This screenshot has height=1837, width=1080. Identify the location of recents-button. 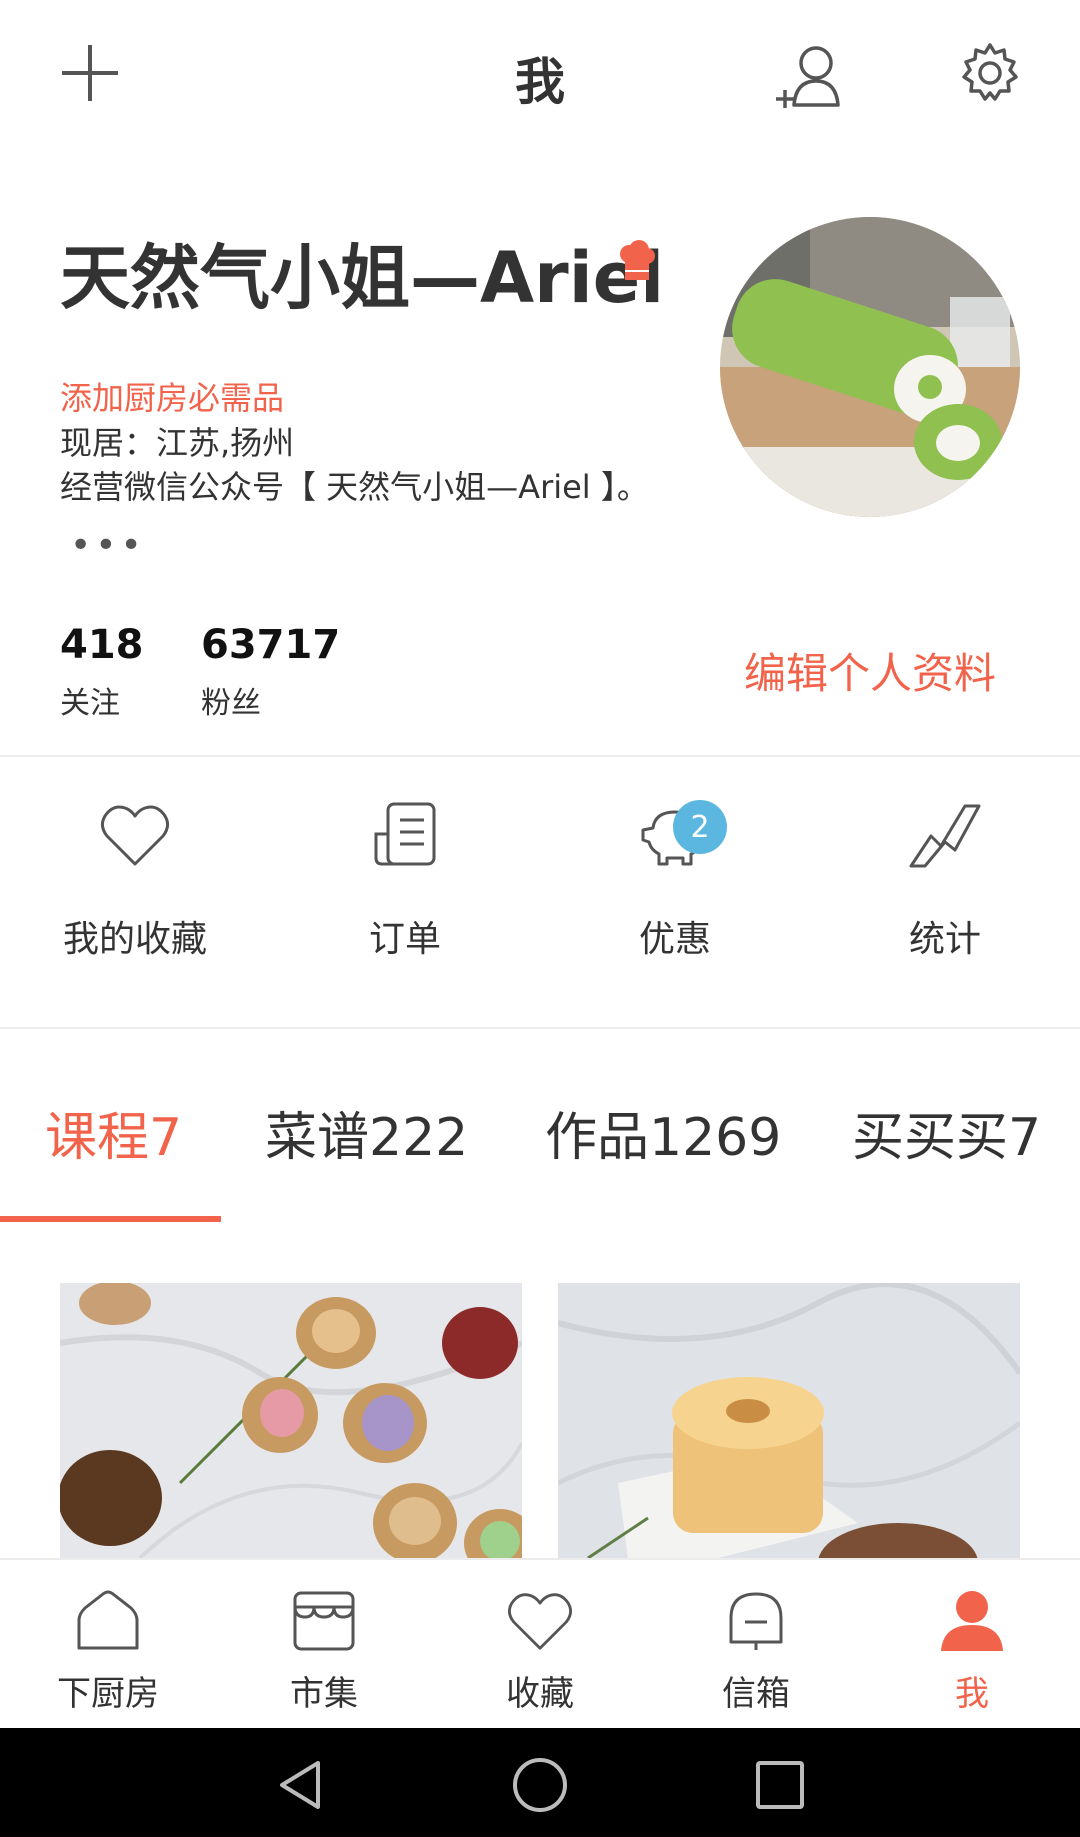
(780, 1785).